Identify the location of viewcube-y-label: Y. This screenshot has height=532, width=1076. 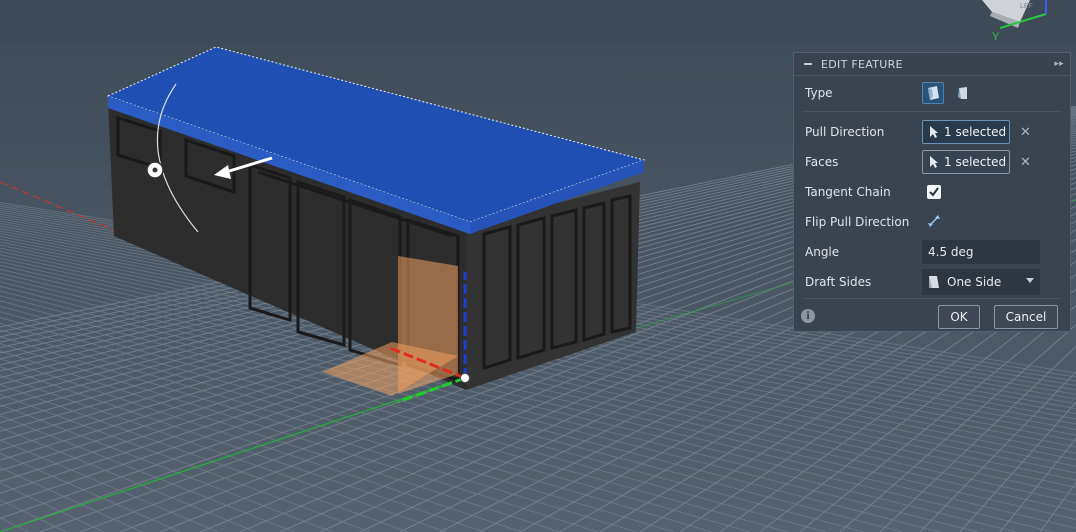
(996, 37).